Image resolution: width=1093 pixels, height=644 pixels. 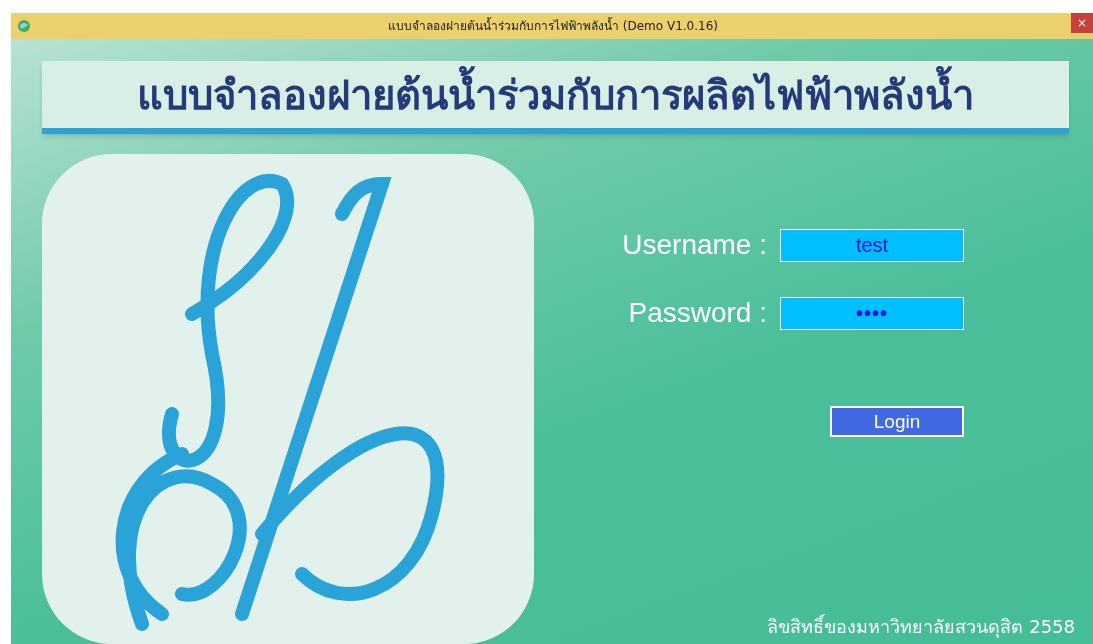 I want to click on username-field: test, so click(x=872, y=245).